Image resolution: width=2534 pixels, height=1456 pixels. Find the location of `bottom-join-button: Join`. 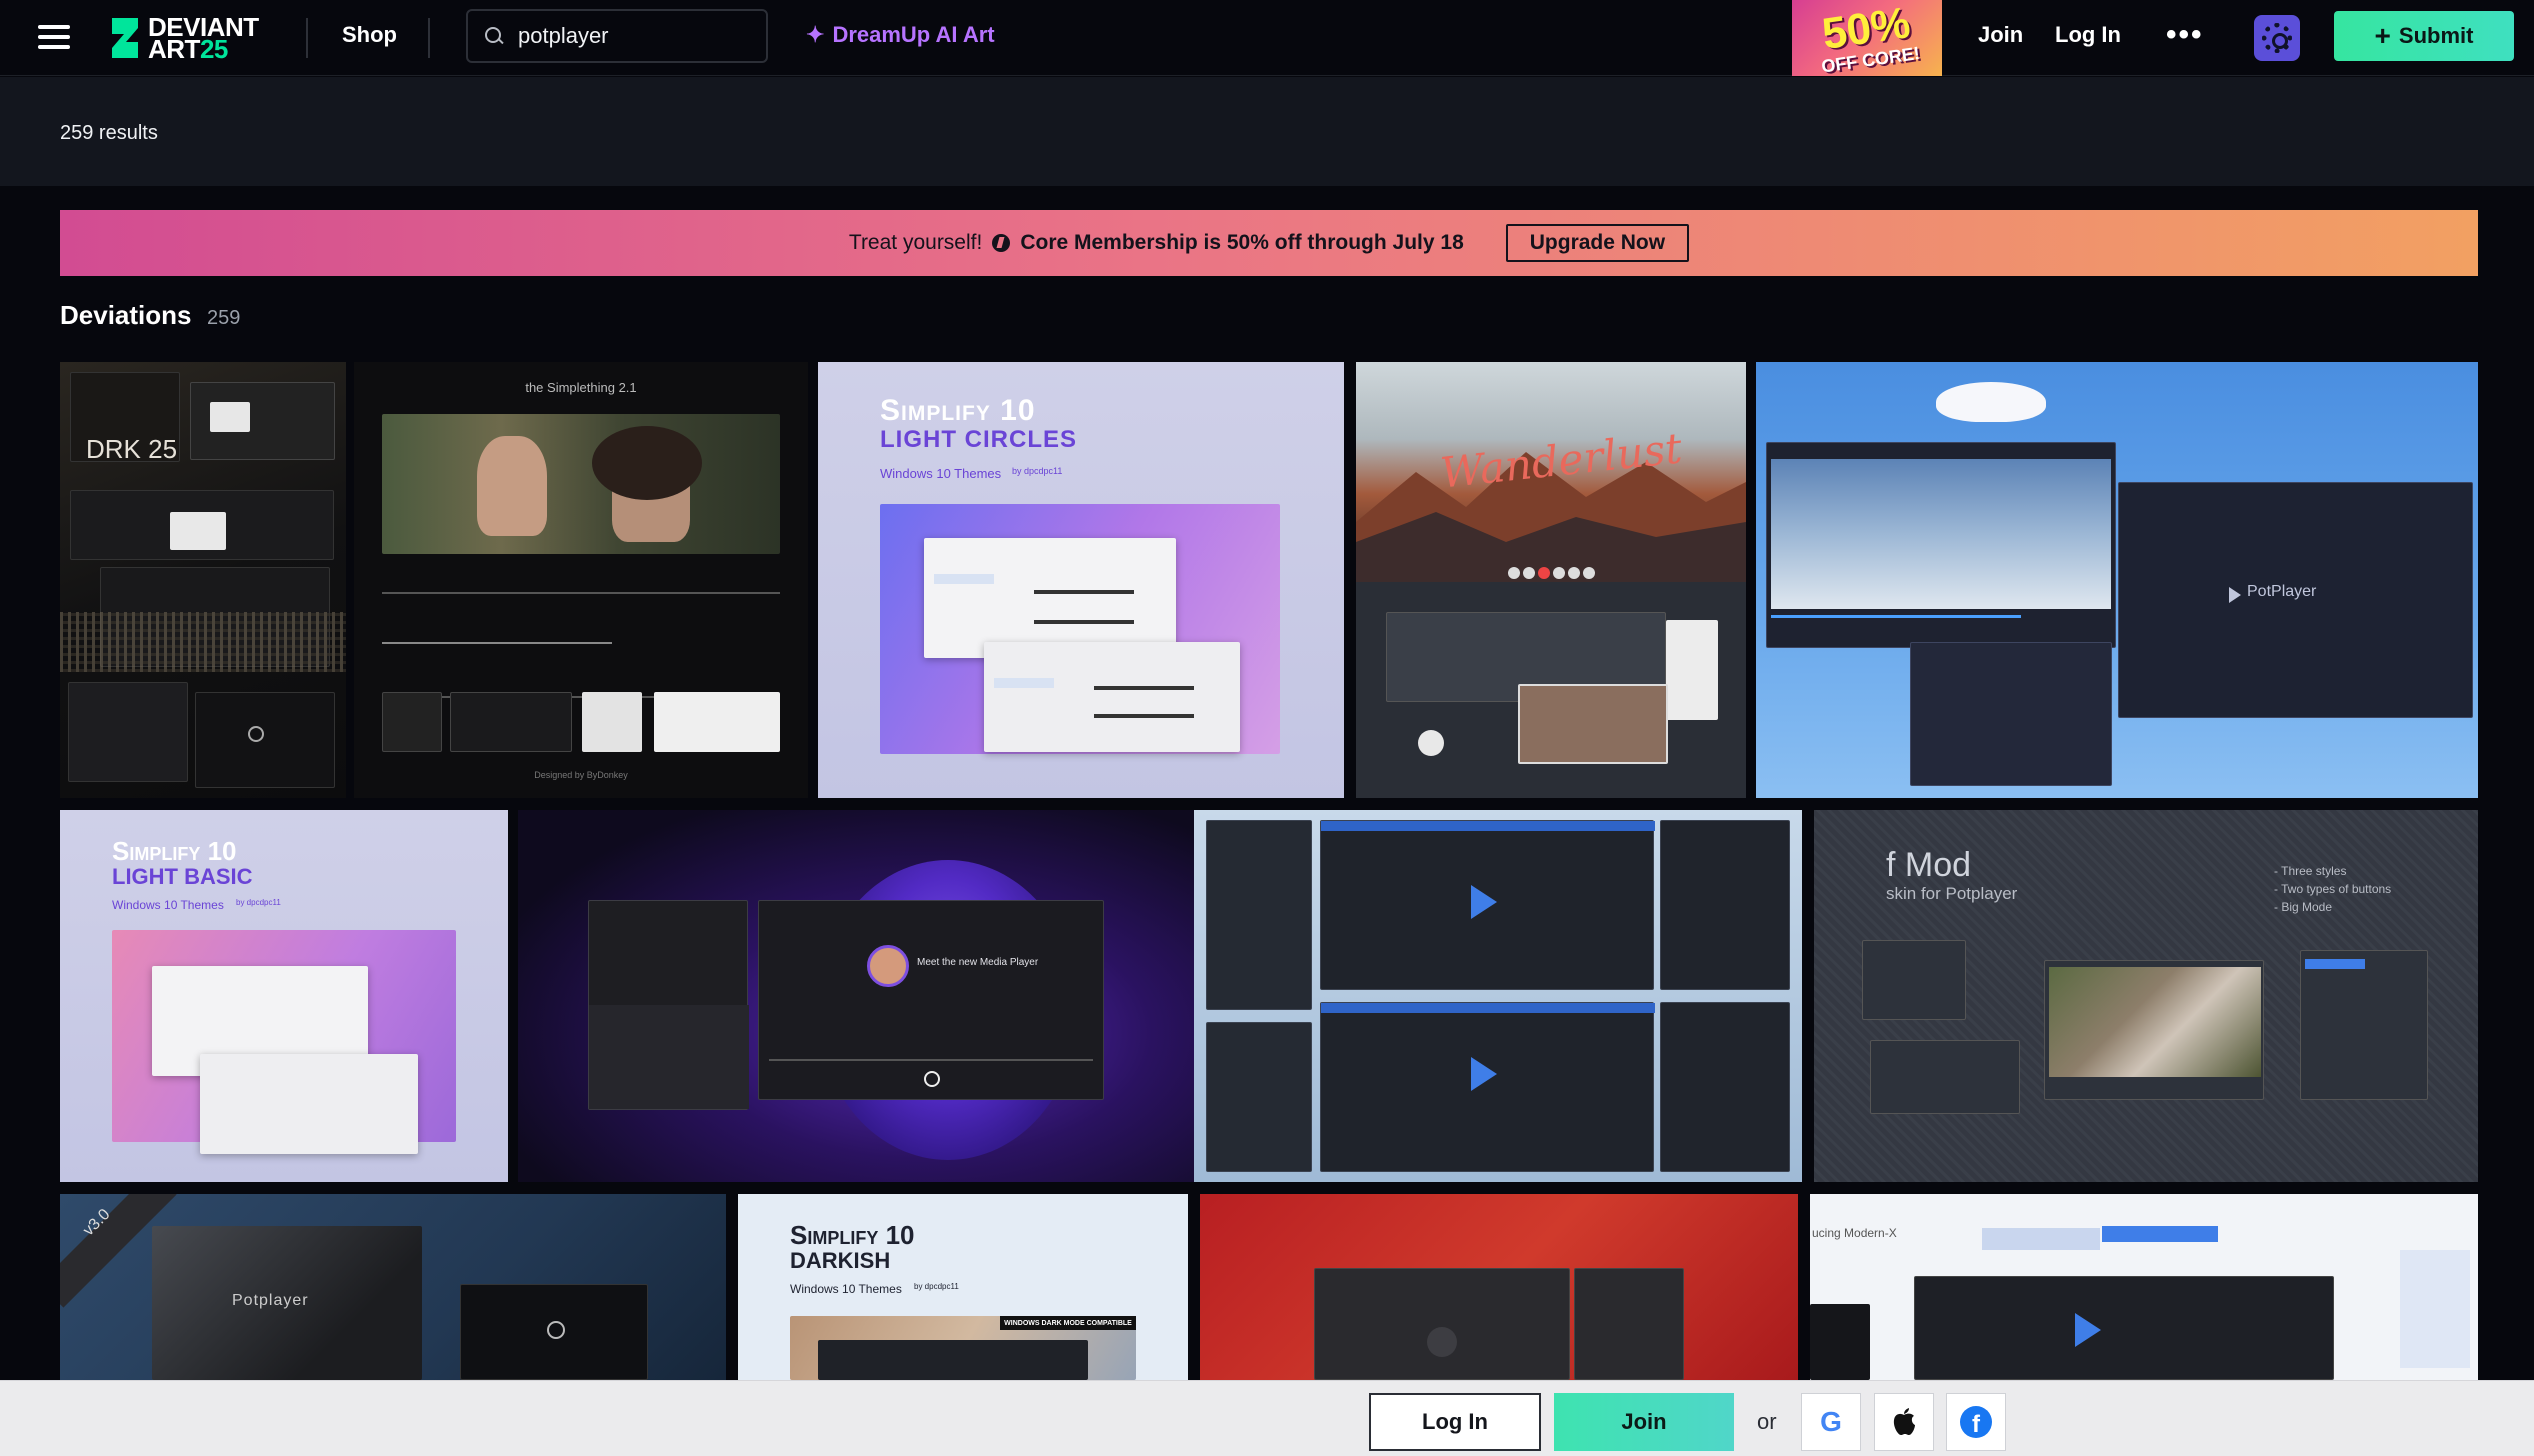

bottom-join-button: Join is located at coordinates (1644, 1422).